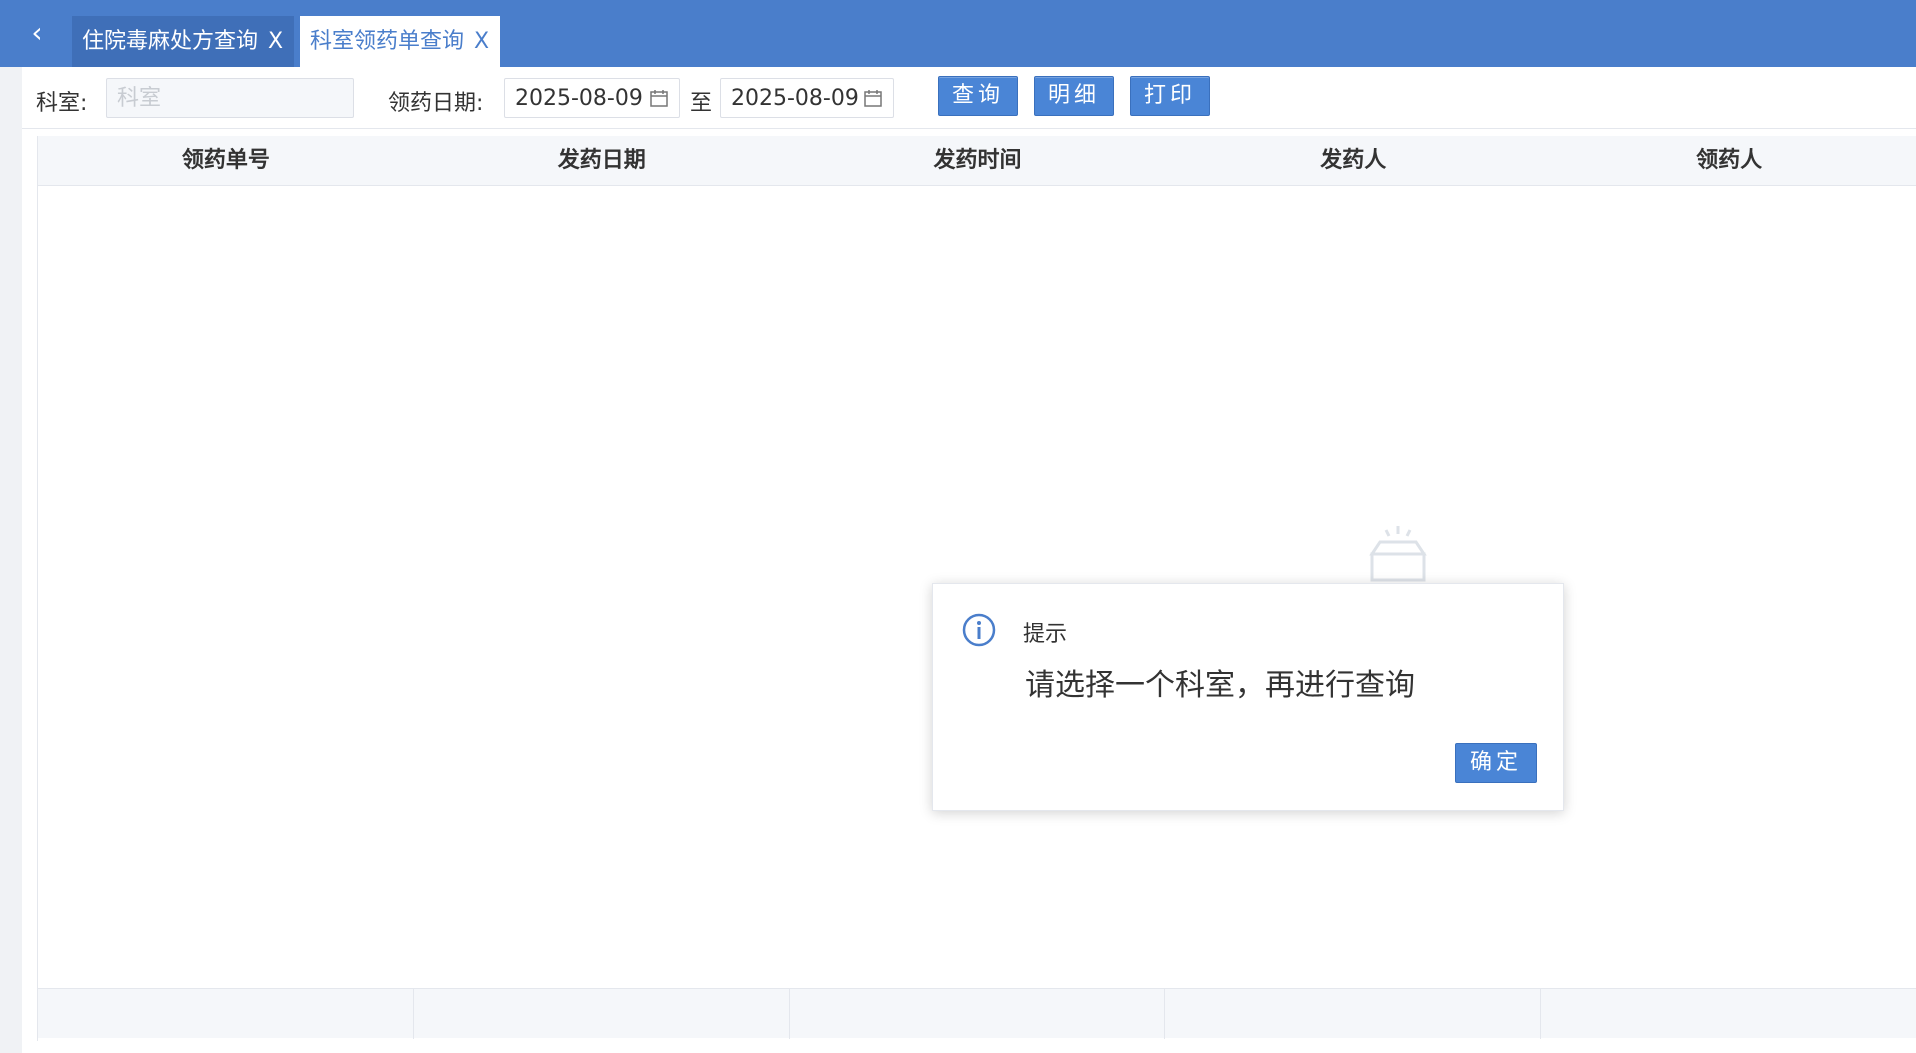 This screenshot has height=1053, width=1916. I want to click on dept-input, so click(230, 98).